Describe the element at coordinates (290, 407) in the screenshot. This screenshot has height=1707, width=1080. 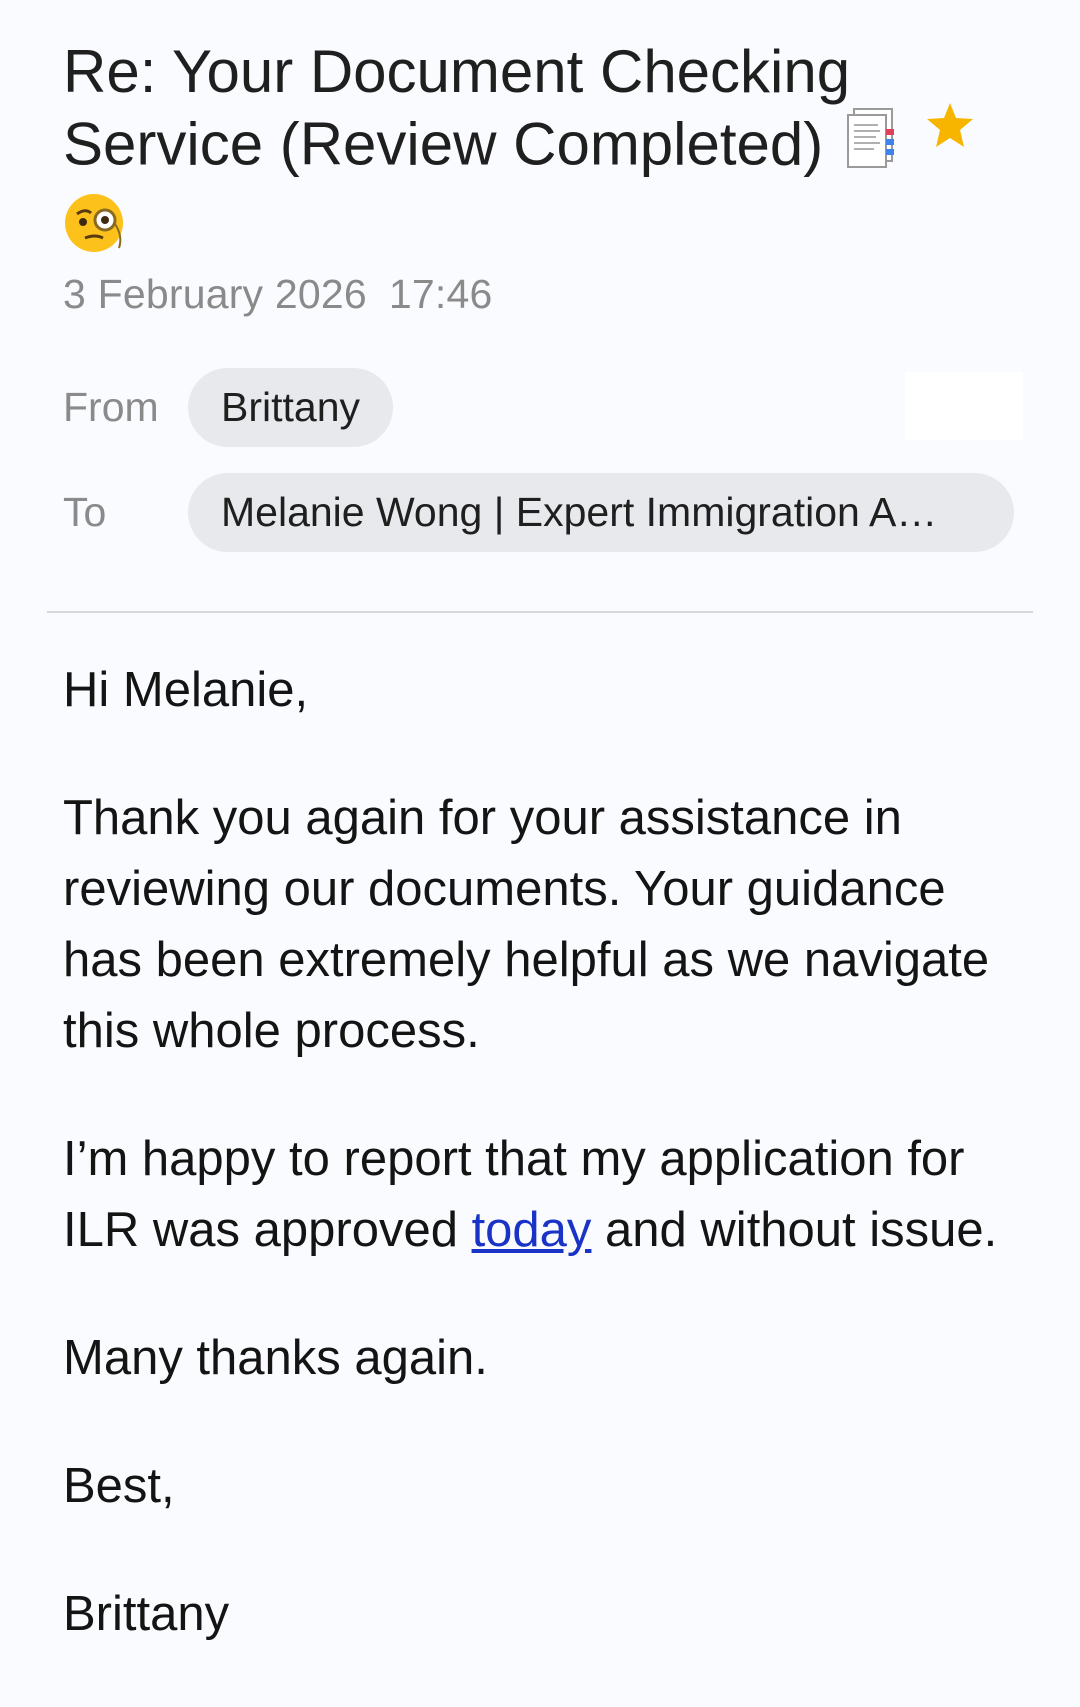
I see `from-chip: Brittany` at that location.